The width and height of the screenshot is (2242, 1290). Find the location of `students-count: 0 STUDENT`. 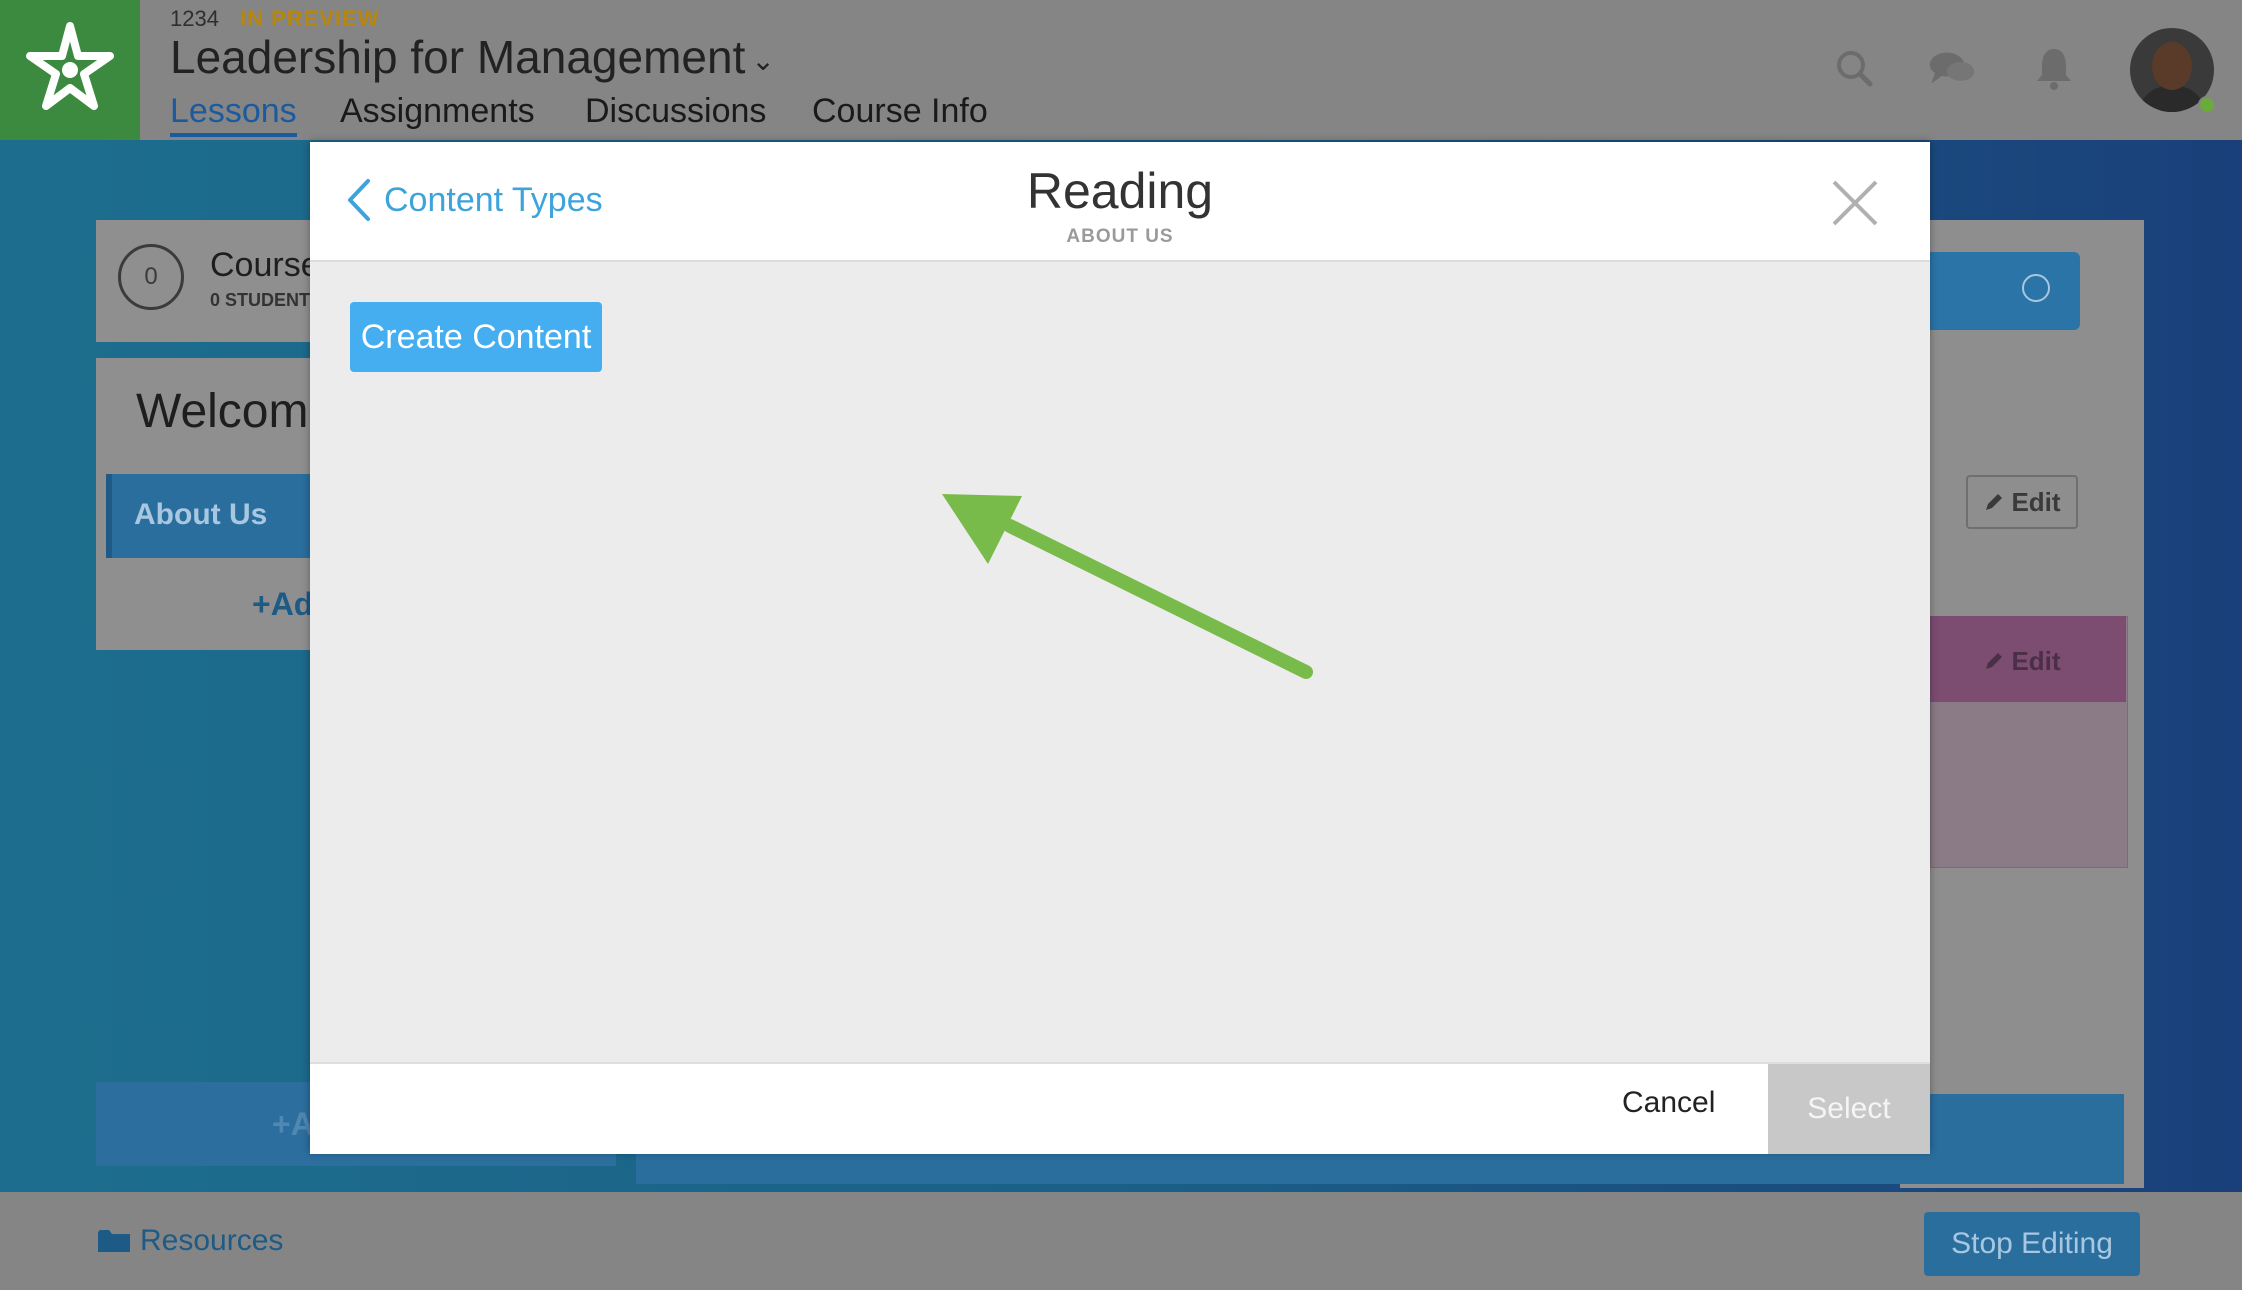

students-count: 0 STUDENT is located at coordinates (260, 300).